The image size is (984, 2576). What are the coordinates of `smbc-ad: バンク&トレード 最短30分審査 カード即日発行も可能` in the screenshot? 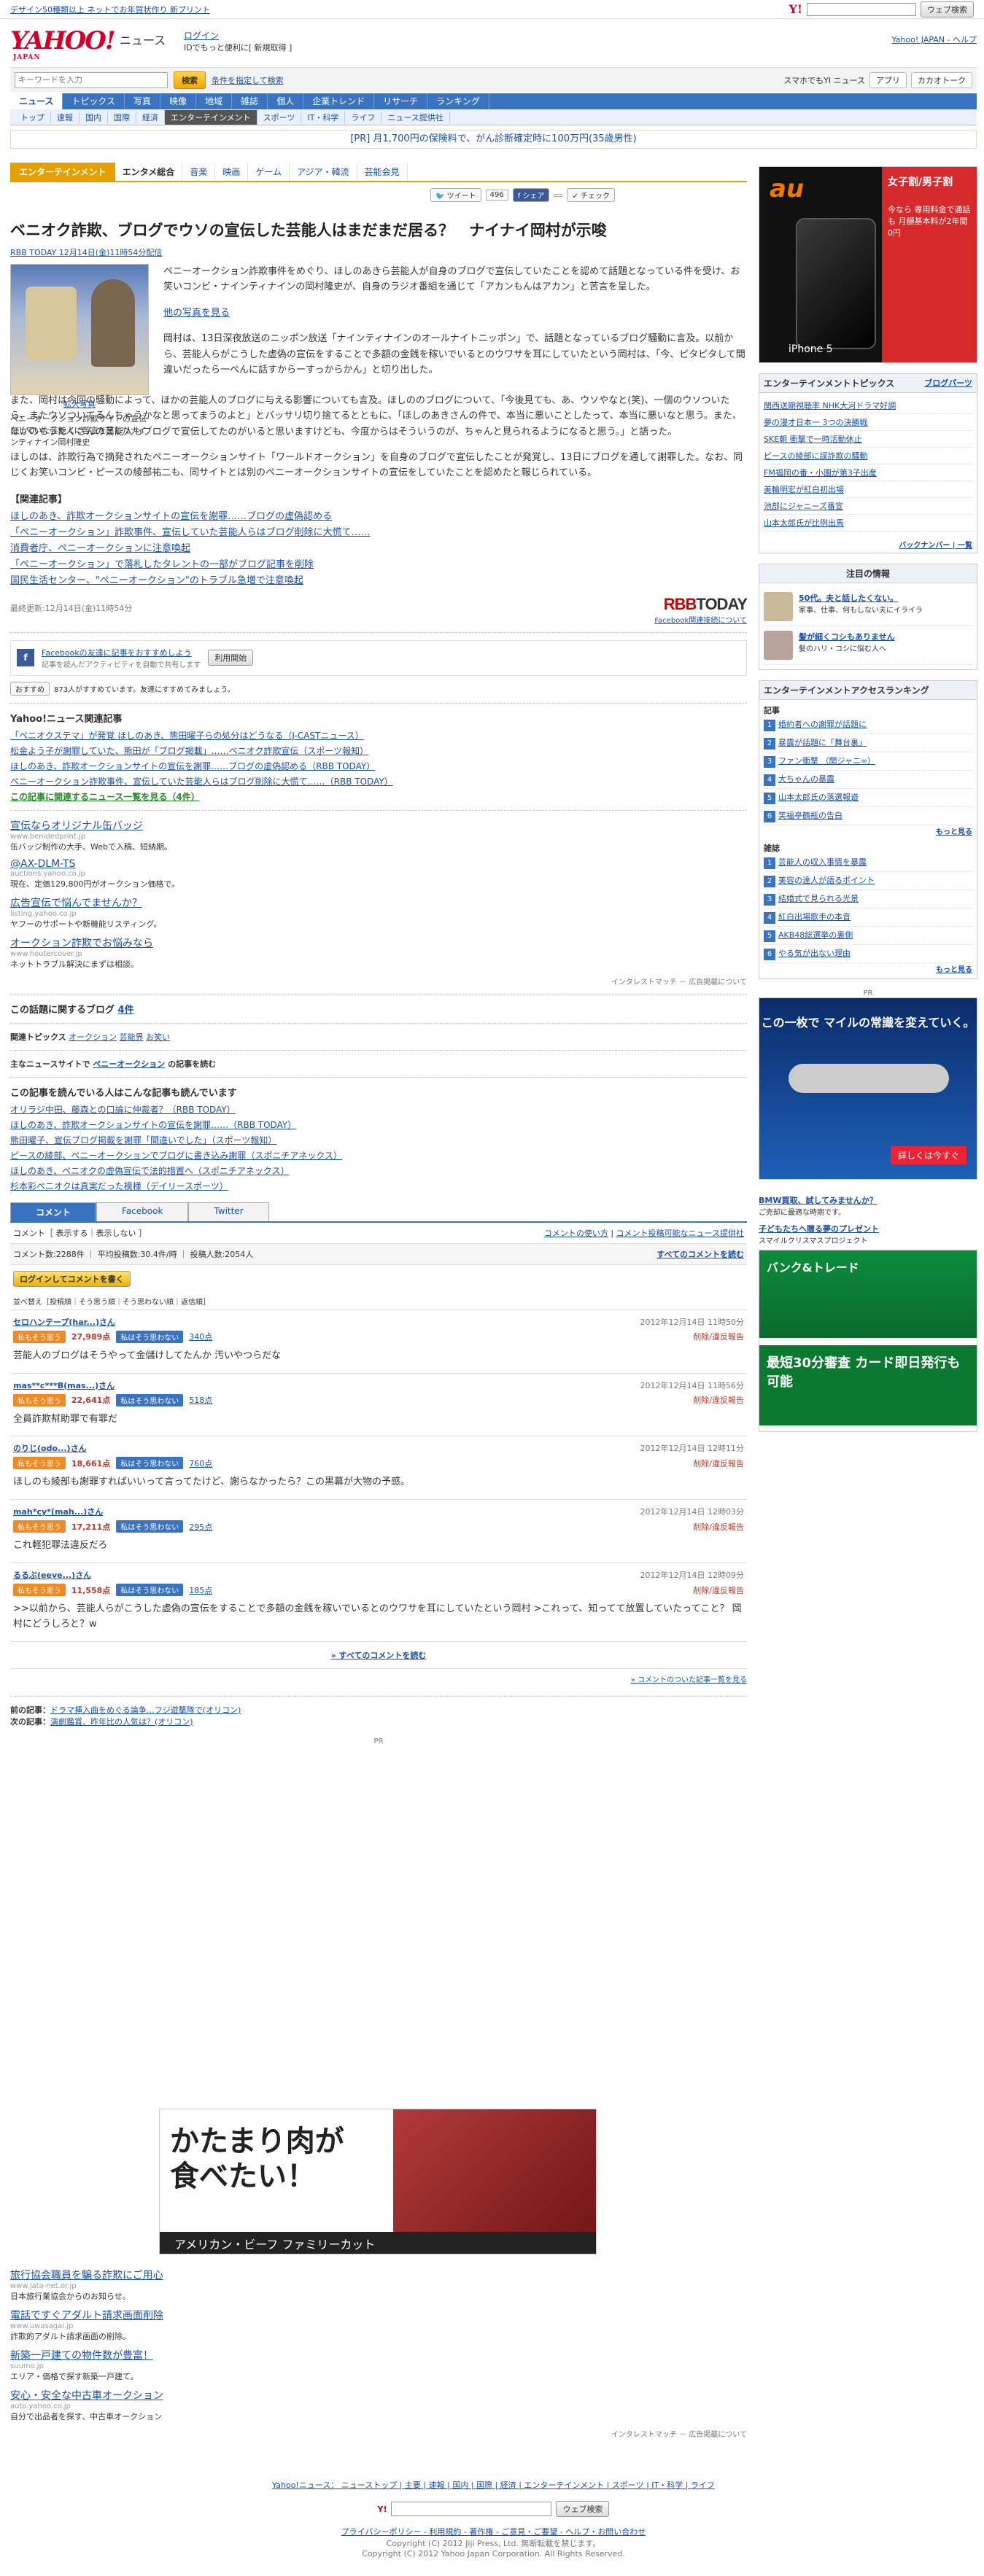 It's located at (868, 1341).